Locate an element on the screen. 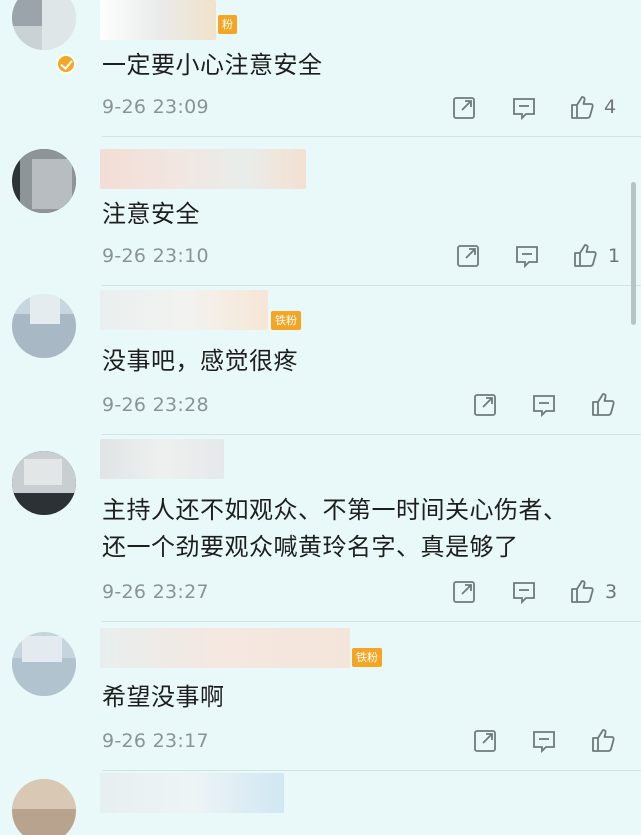 This screenshot has height=835, width=641. scrollbar is located at coordinates (633, 253).